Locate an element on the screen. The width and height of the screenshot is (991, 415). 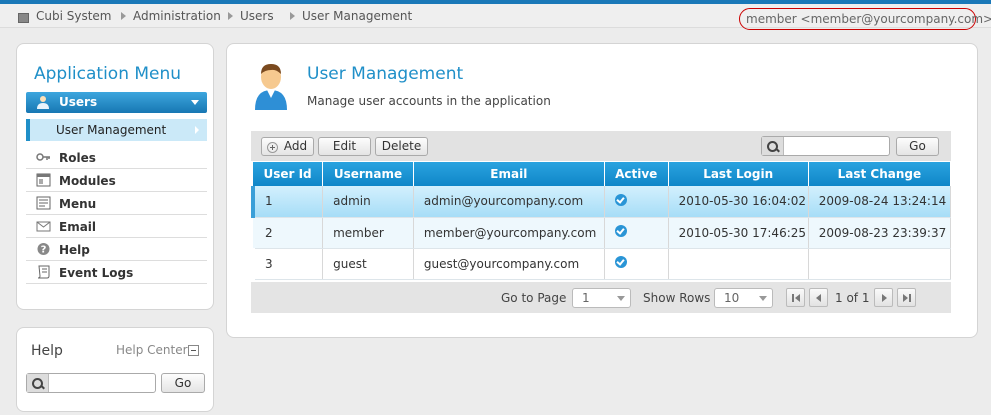
cell-username-link: member is located at coordinates (368, 233).